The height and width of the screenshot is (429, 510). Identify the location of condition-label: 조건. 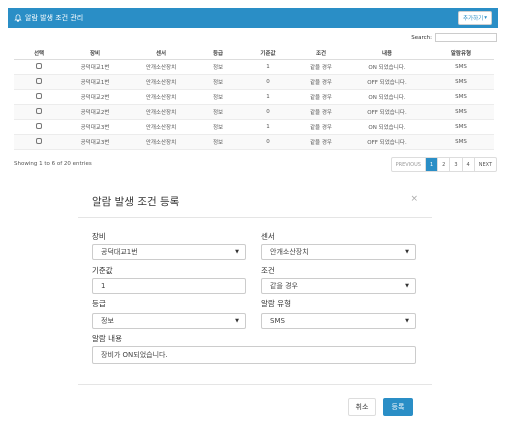
(268, 270).